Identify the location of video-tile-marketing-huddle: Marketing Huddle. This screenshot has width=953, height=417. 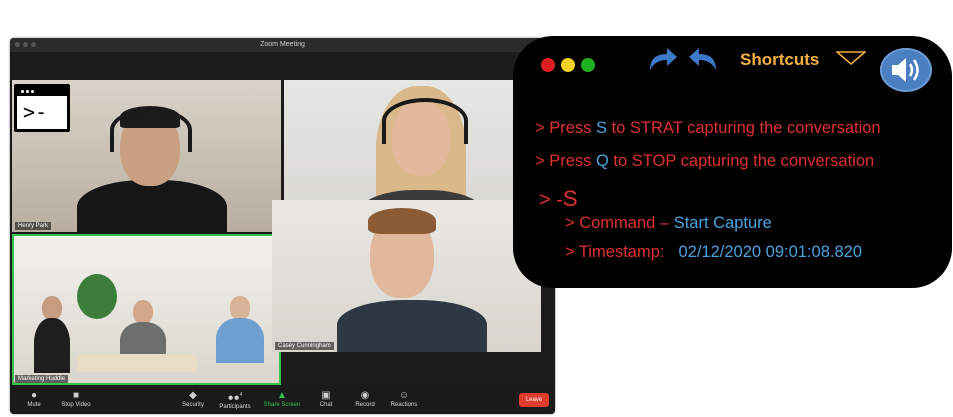
(146, 309).